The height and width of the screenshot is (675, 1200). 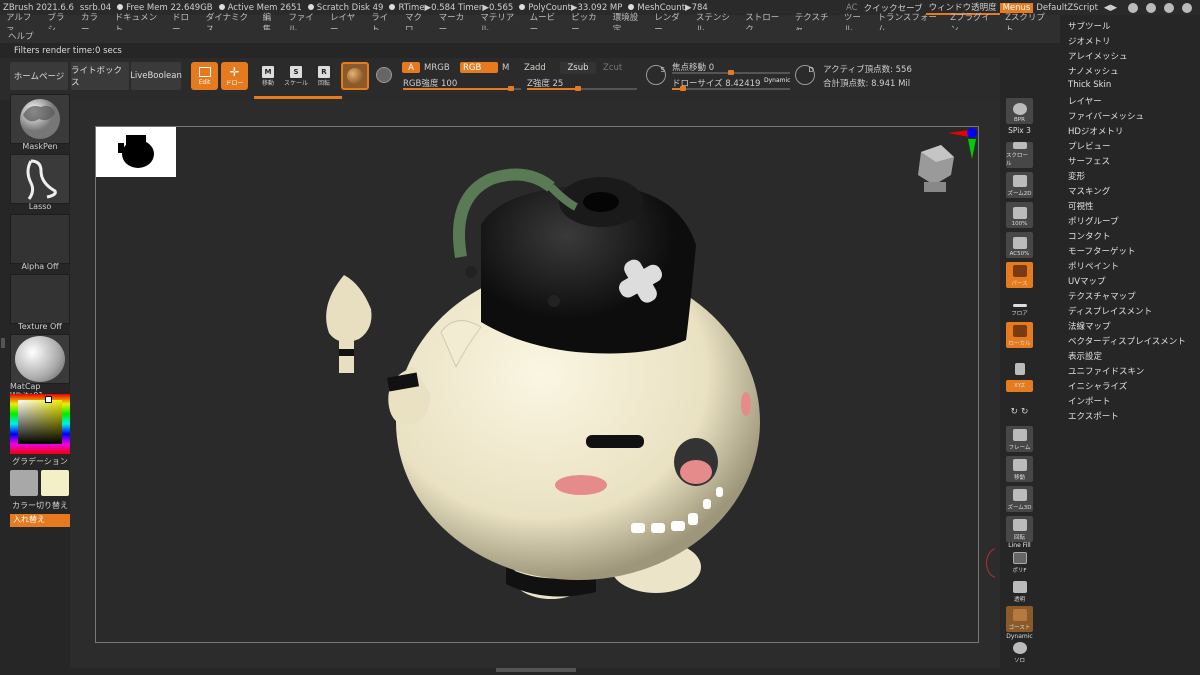 I want to click on brush-slot, so click(x=40, y=119).